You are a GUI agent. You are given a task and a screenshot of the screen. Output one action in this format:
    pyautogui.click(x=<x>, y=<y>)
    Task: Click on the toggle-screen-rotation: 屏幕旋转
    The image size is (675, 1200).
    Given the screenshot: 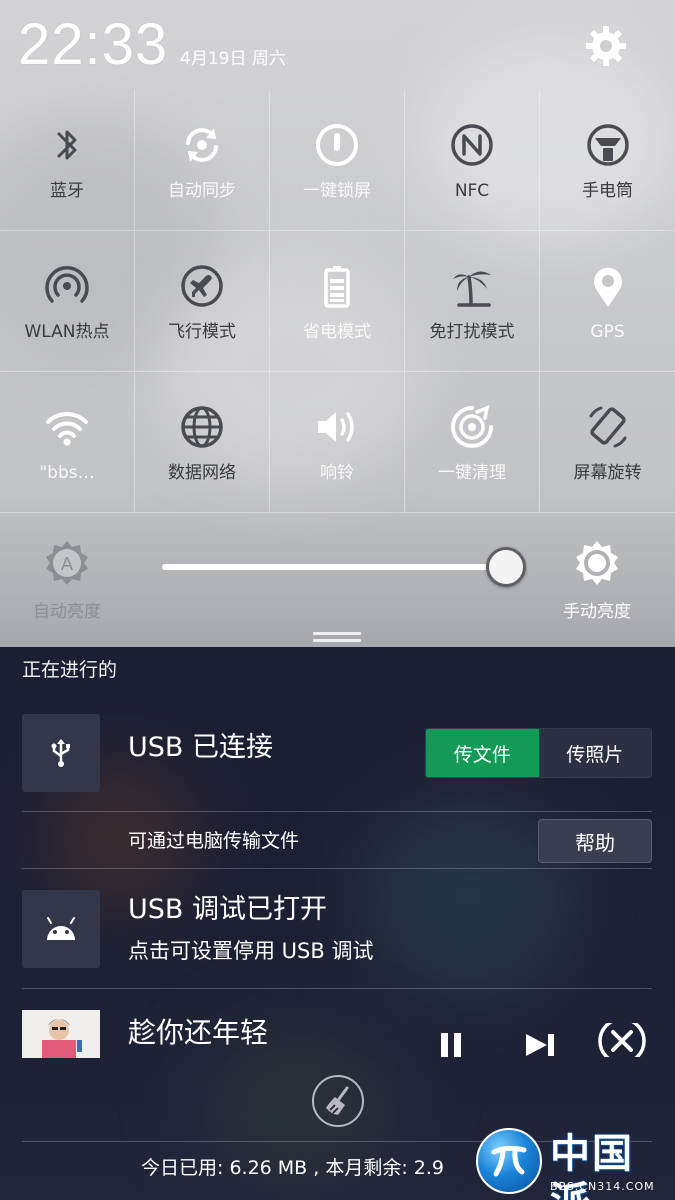 What is the action you would take?
    pyautogui.click(x=607, y=442)
    